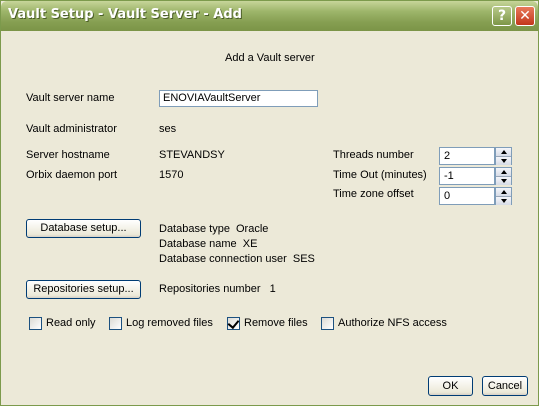  What do you see at coordinates (467, 196) in the screenshot?
I see `timezone-input: 0` at bounding box center [467, 196].